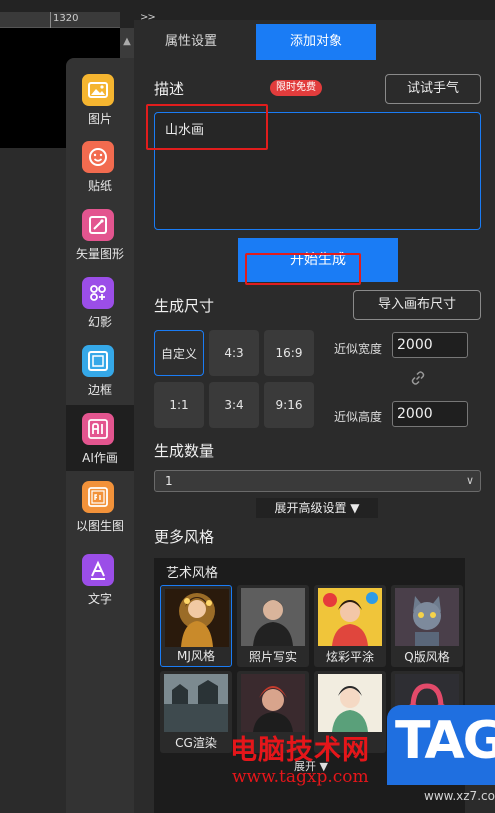 The height and width of the screenshot is (813, 495). Describe the element at coordinates (98, 90) in the screenshot. I see `image-icon` at that location.